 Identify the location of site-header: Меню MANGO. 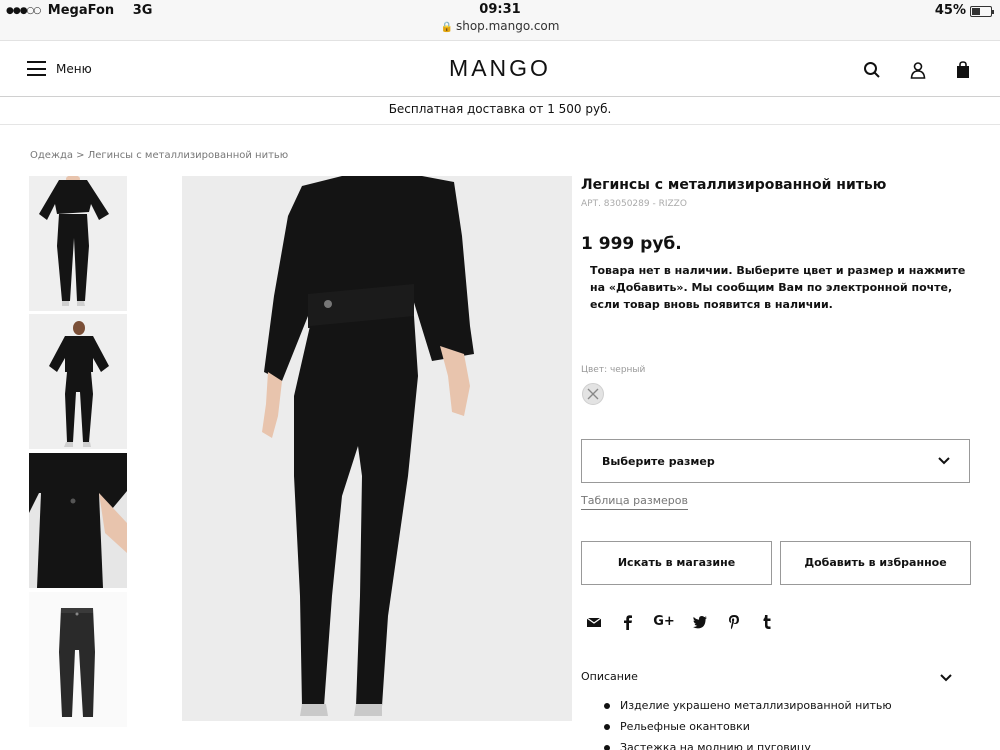
(500, 68).